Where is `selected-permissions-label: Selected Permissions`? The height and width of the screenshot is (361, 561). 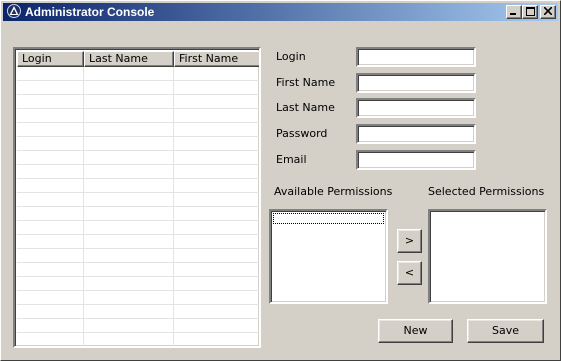 selected-permissions-label: Selected Permissions is located at coordinates (486, 191).